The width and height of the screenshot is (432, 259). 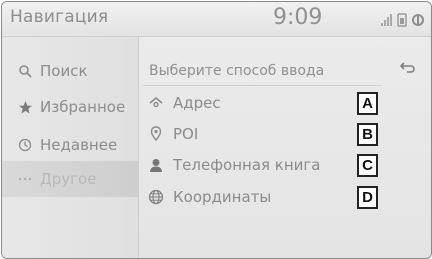 I want to click on option-label: POI, so click(x=186, y=134).